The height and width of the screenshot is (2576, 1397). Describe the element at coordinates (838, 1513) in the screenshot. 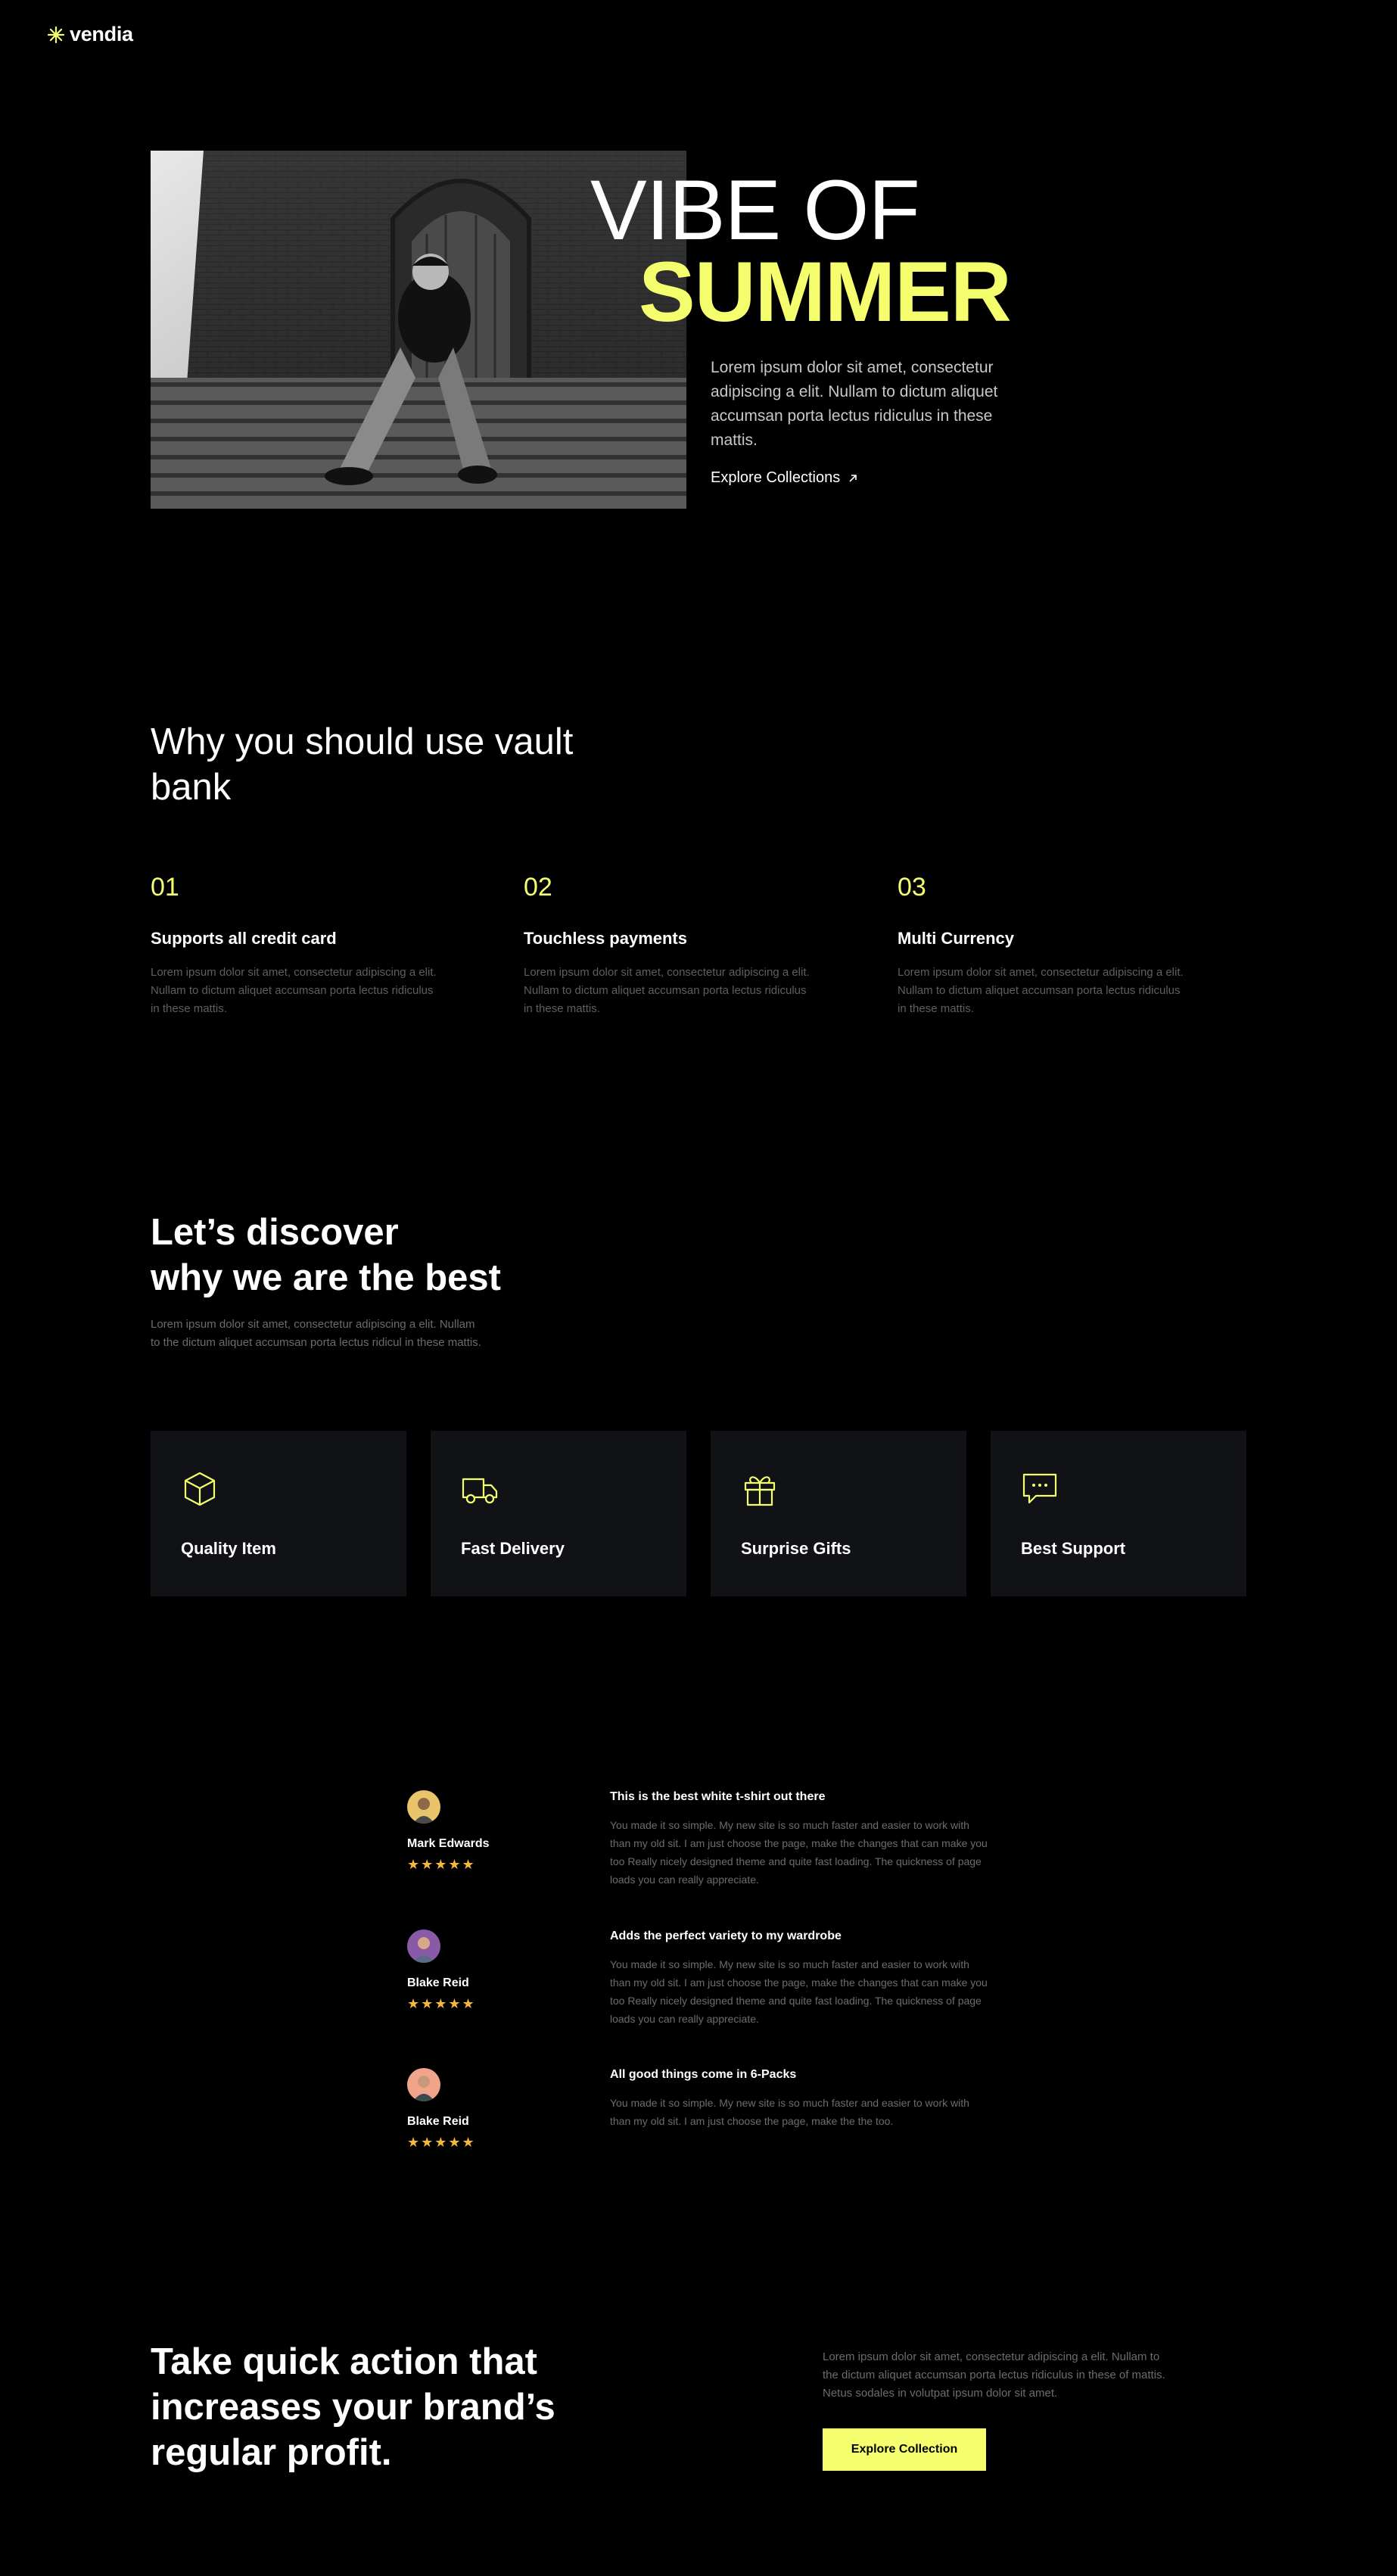

I see `feature-card-gifts: Surprise Gifts` at that location.